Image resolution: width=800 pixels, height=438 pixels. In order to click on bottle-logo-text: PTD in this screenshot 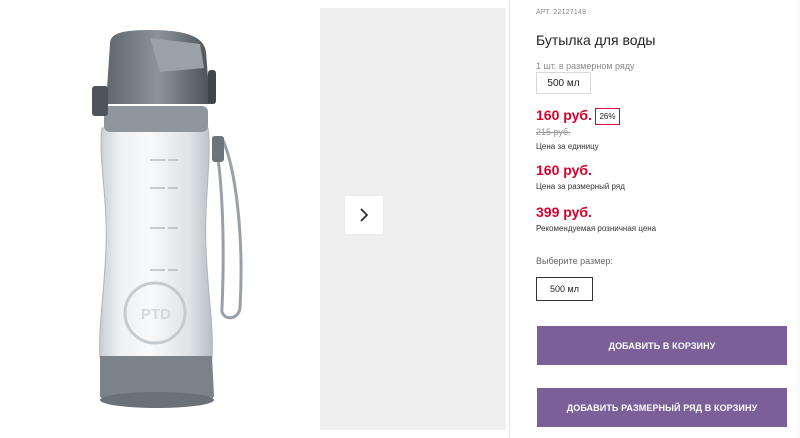, I will do `click(156, 314)`.